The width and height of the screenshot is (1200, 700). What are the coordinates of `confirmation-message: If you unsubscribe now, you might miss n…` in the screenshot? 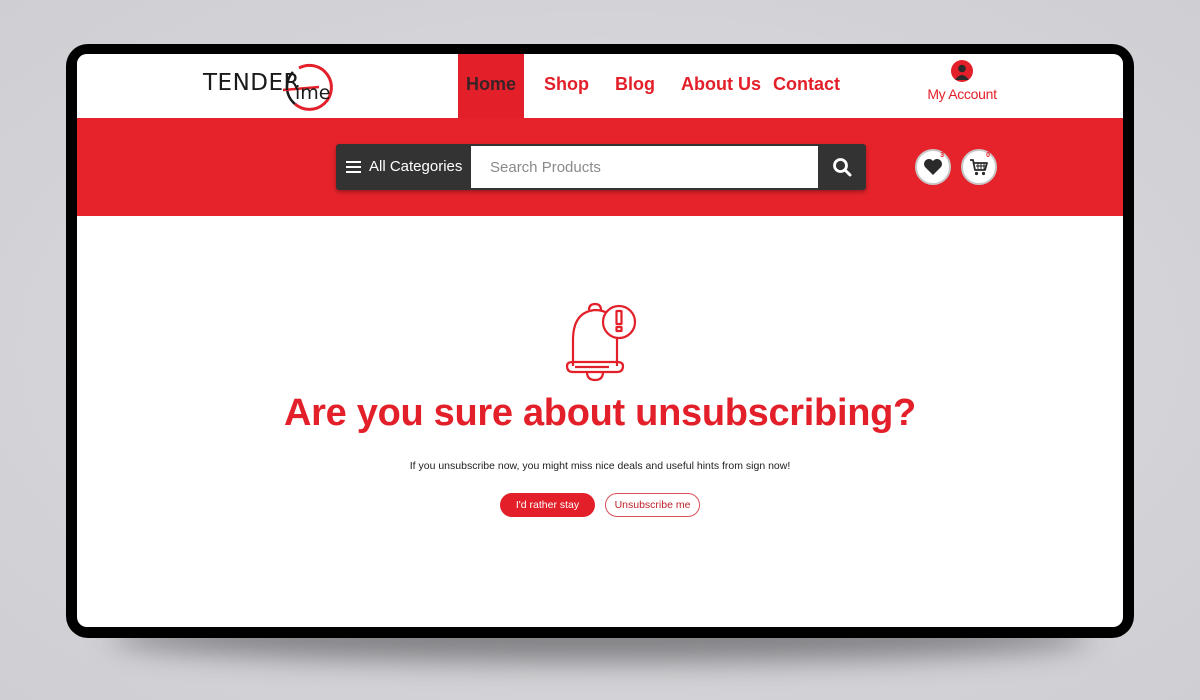 It's located at (600, 466).